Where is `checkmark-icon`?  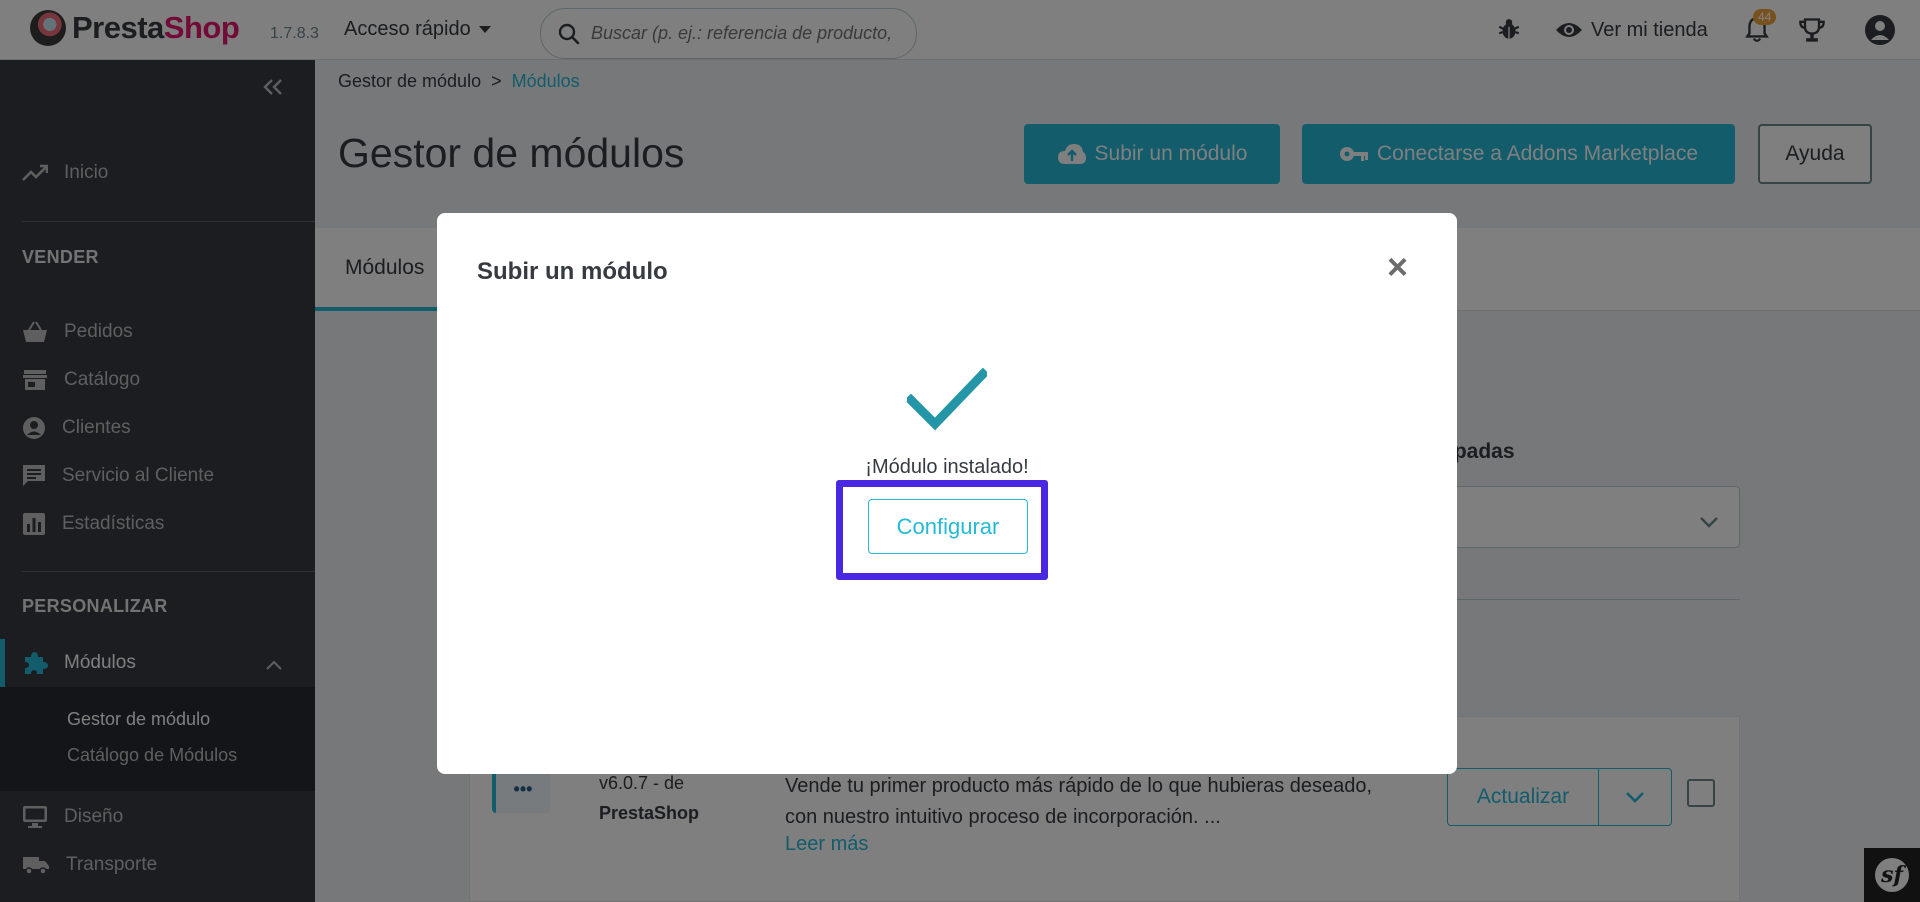
checkmark-icon is located at coordinates (947, 399).